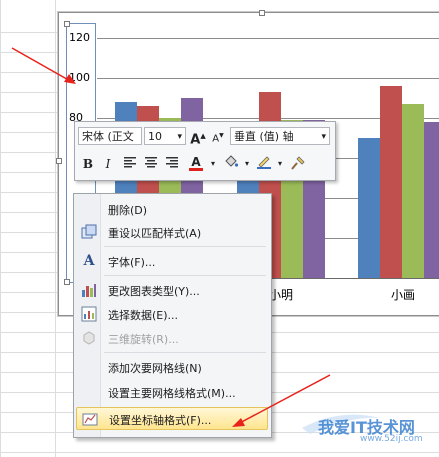  What do you see at coordinates (391, 439) in the screenshot?
I see `watermark-url: www.52ij.com` at bounding box center [391, 439].